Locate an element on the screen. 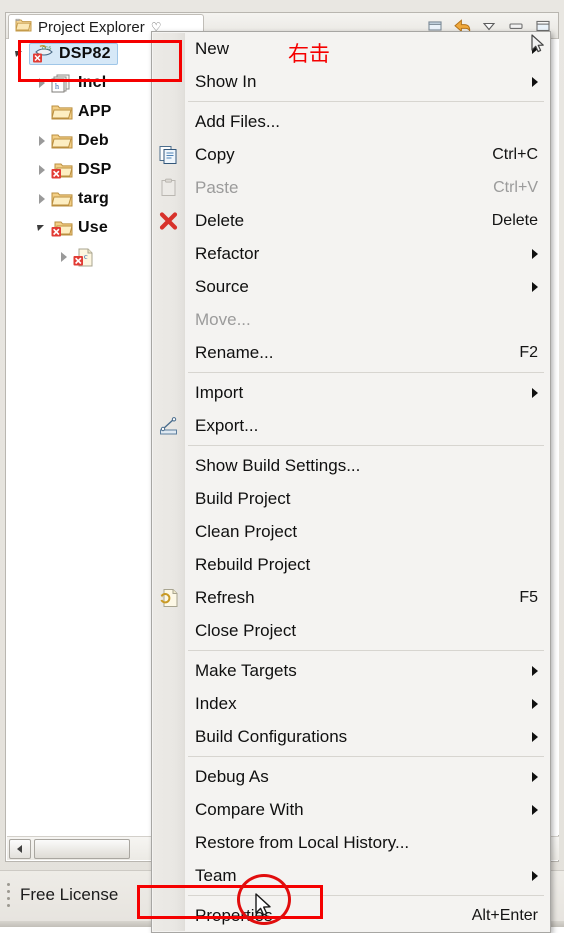 This screenshot has width=564, height=933. menu-item-properties: Properties Alt+Enter is located at coordinates (351, 915).